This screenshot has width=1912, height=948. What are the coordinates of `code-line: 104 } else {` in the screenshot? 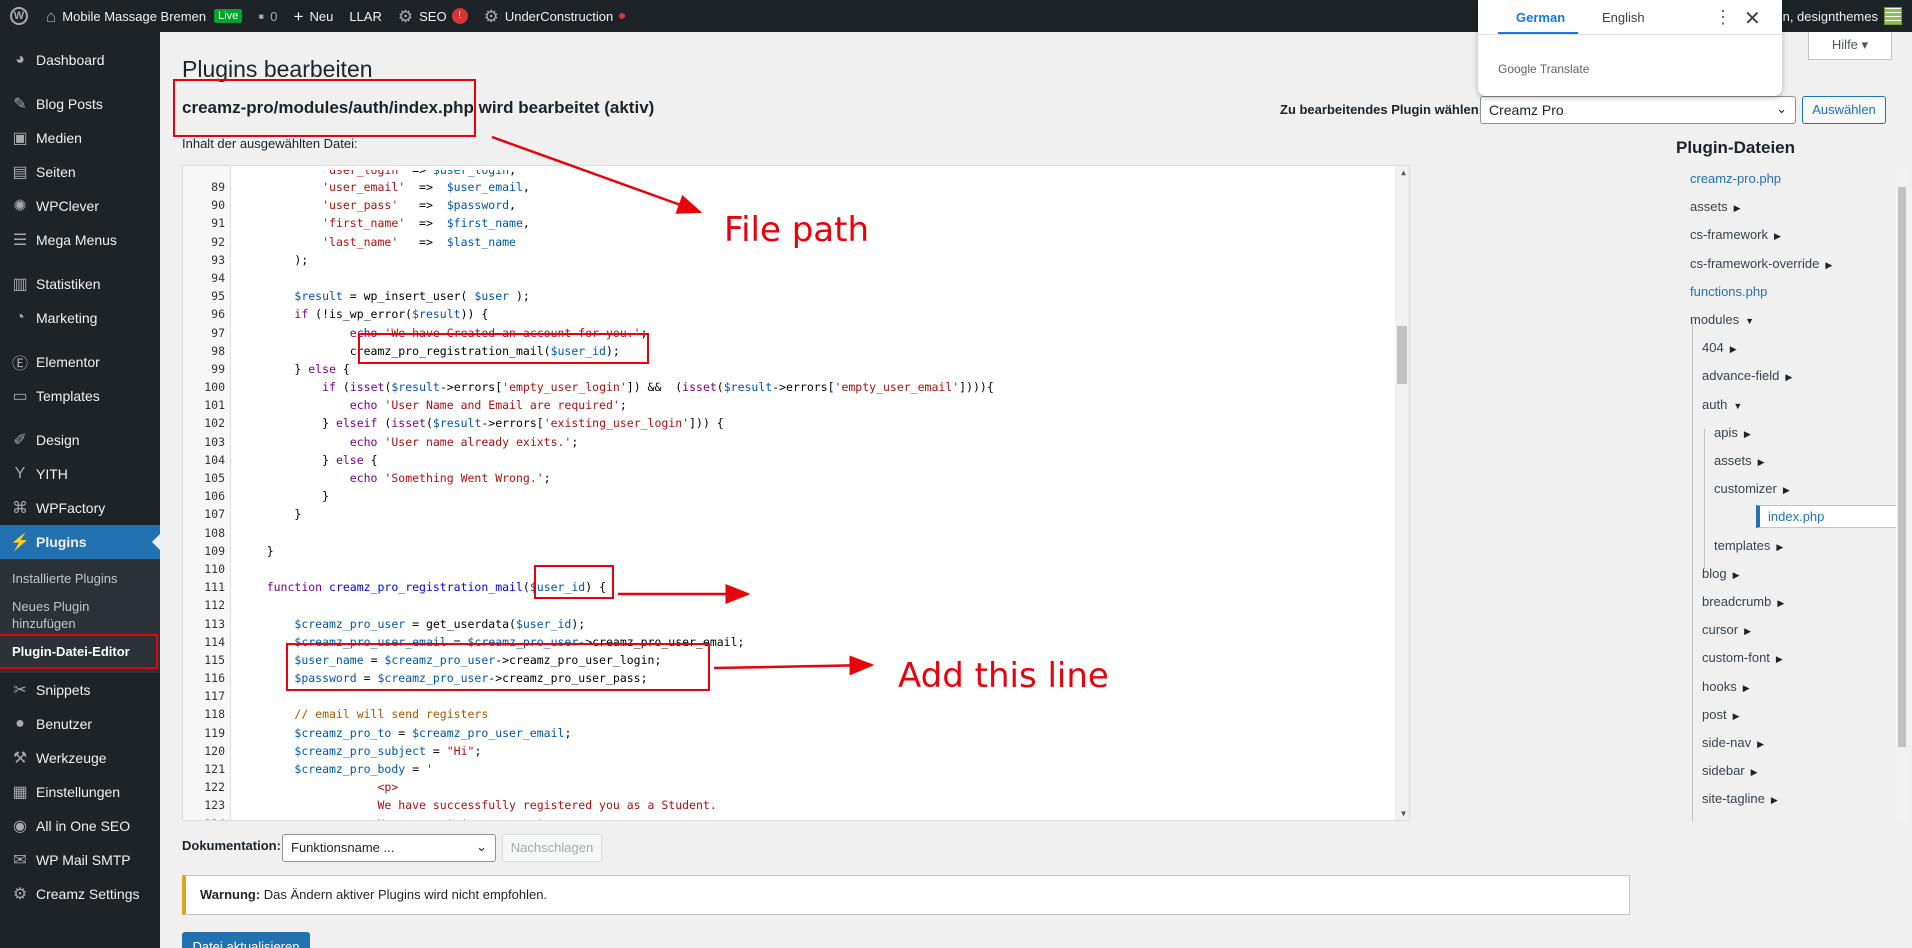 It's located at (796, 460).